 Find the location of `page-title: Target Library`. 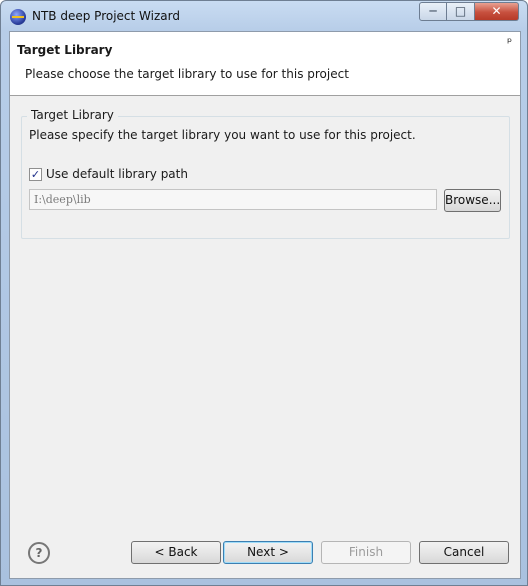

page-title: Target Library is located at coordinates (65, 50).